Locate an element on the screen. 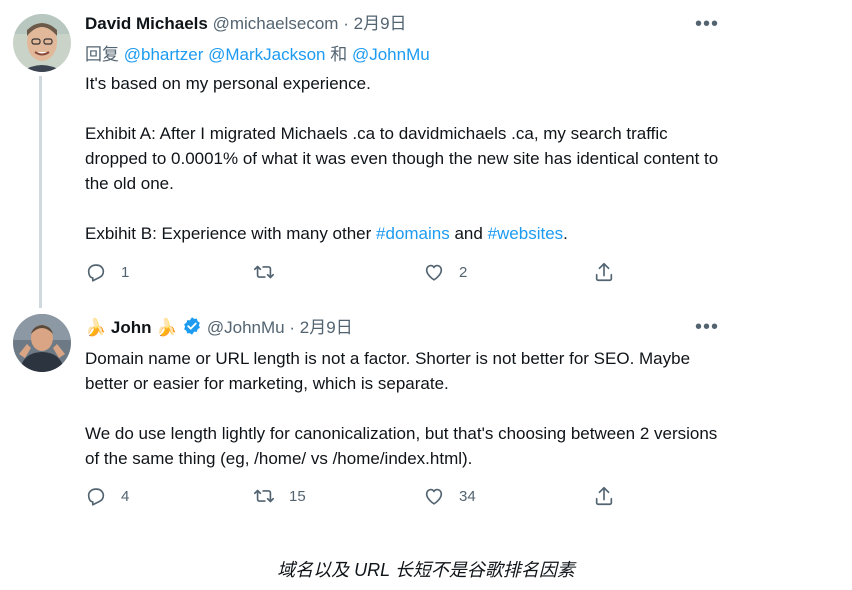 This screenshot has height=590, width=852. verified-badge-icon is located at coordinates (192, 329).